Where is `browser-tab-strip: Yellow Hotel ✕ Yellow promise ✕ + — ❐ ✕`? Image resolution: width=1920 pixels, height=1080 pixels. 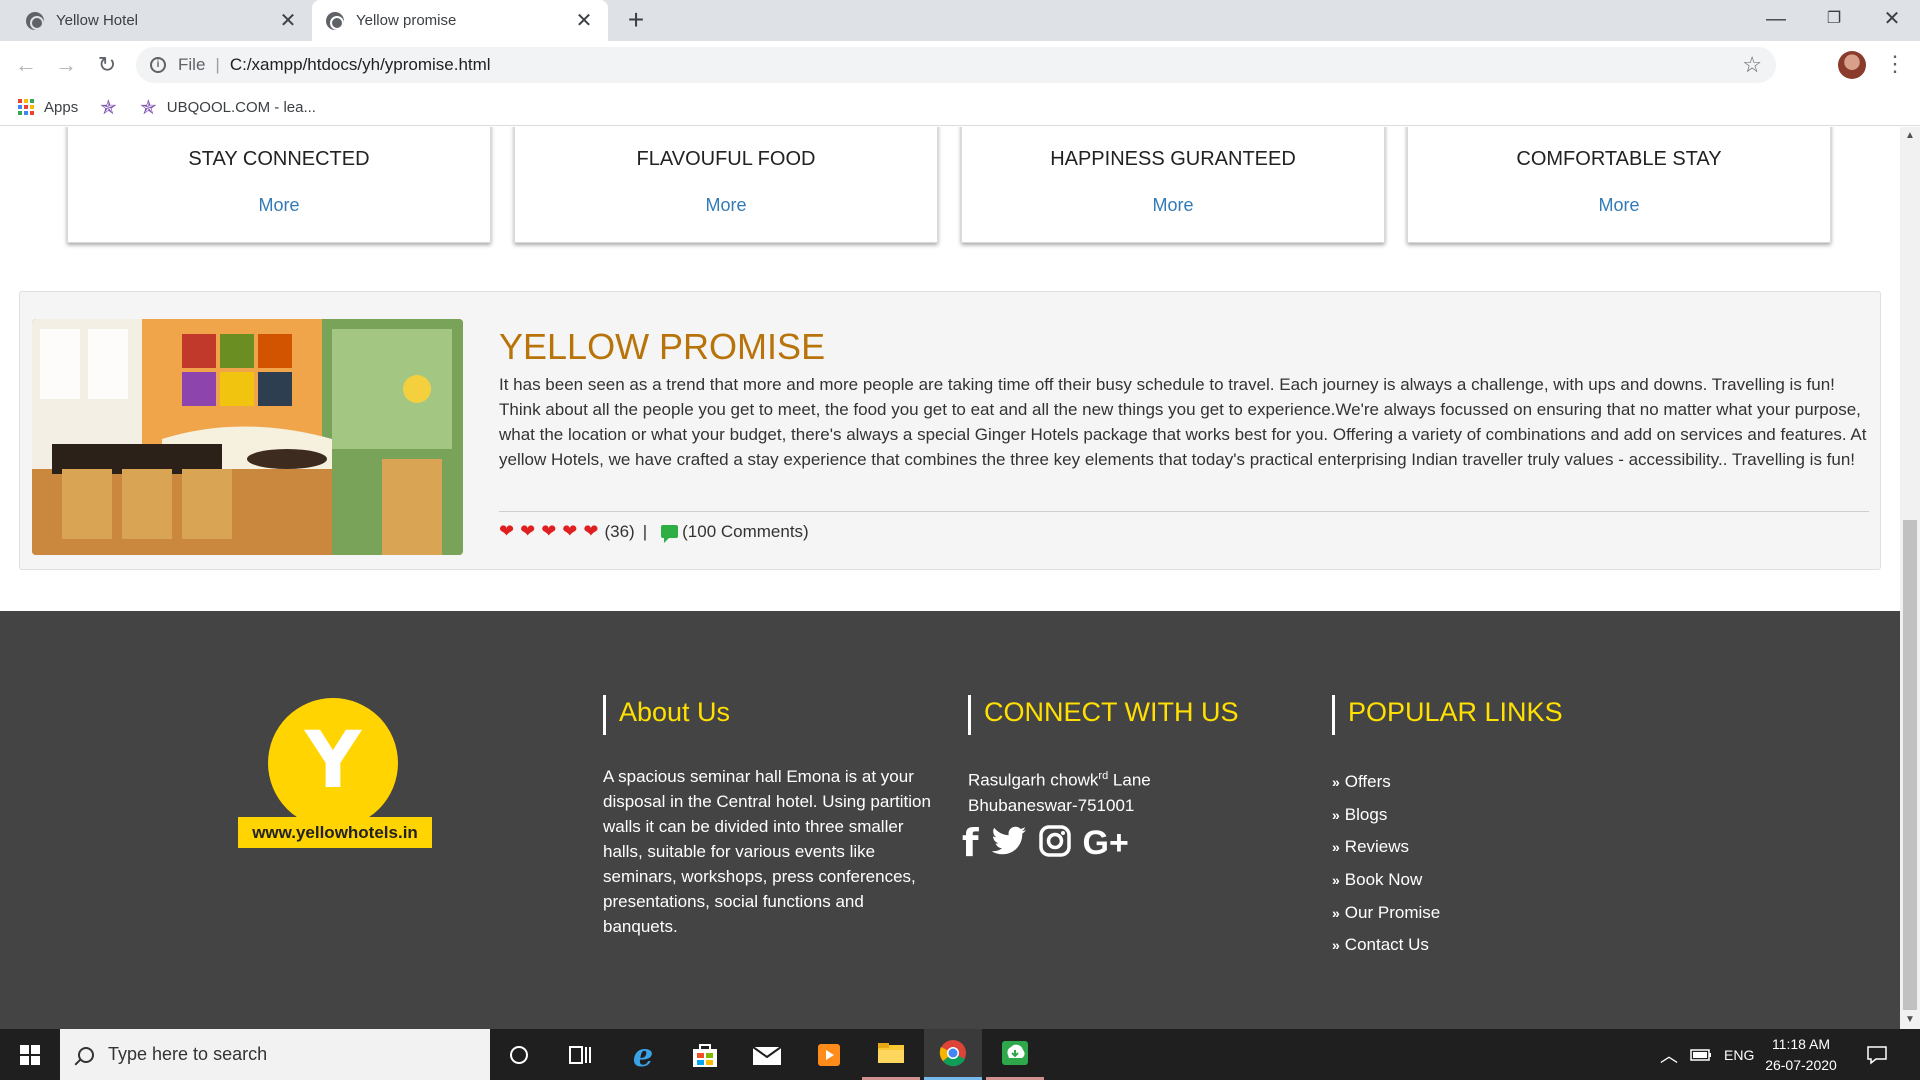 browser-tab-strip: Yellow Hotel ✕ Yellow promise ✕ + — ❐ ✕ is located at coordinates (960, 20).